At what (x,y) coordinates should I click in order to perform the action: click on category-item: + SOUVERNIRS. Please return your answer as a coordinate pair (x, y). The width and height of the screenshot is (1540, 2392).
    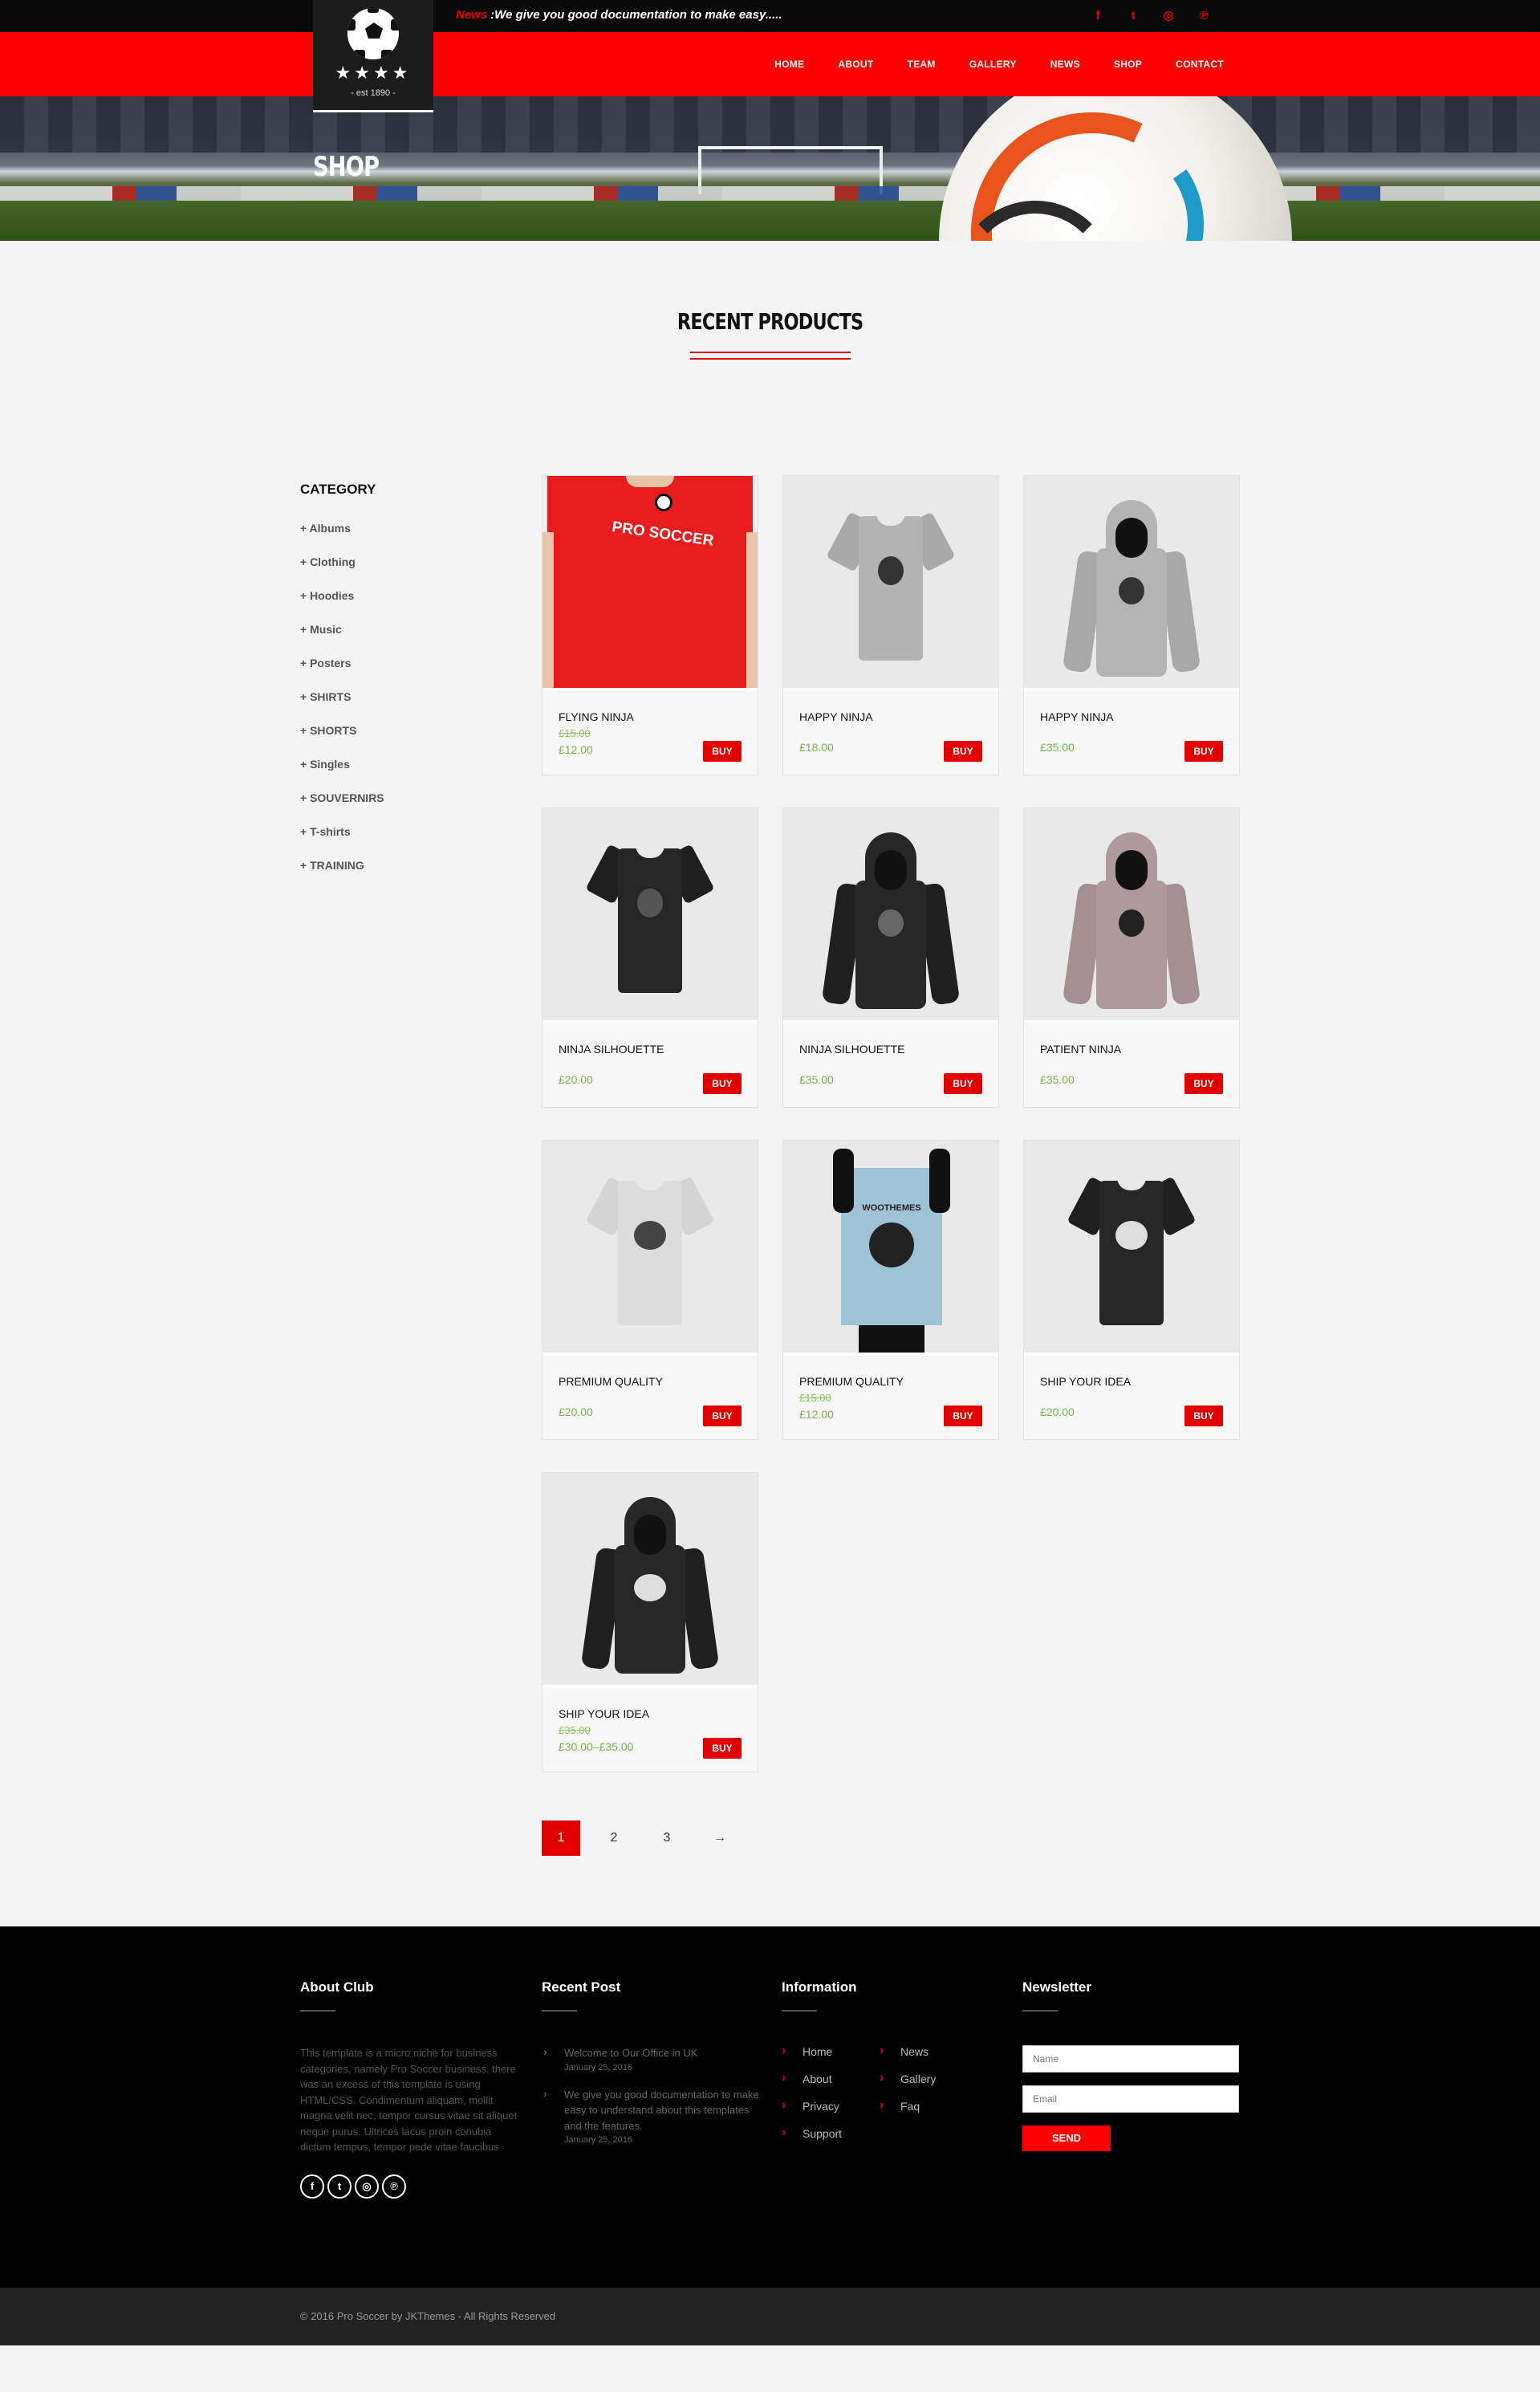
    Looking at the image, I should click on (396, 808).